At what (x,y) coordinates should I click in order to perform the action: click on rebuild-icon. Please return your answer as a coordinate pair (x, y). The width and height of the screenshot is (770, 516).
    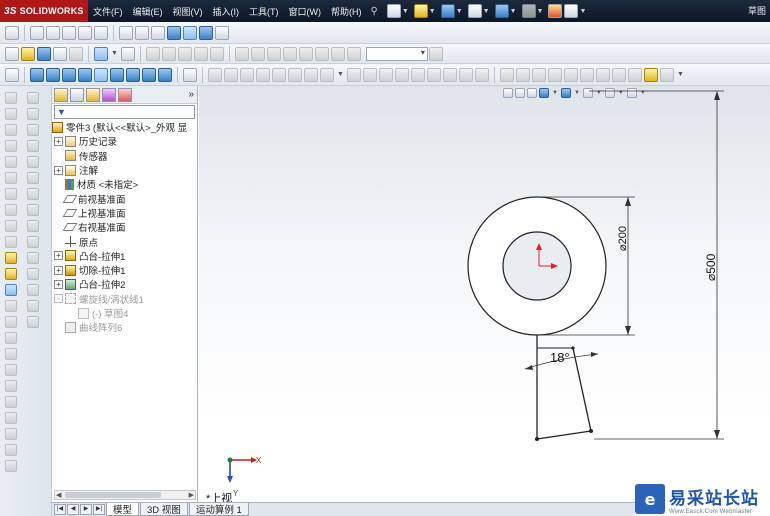
    Looking at the image, I should click on (555, 11).